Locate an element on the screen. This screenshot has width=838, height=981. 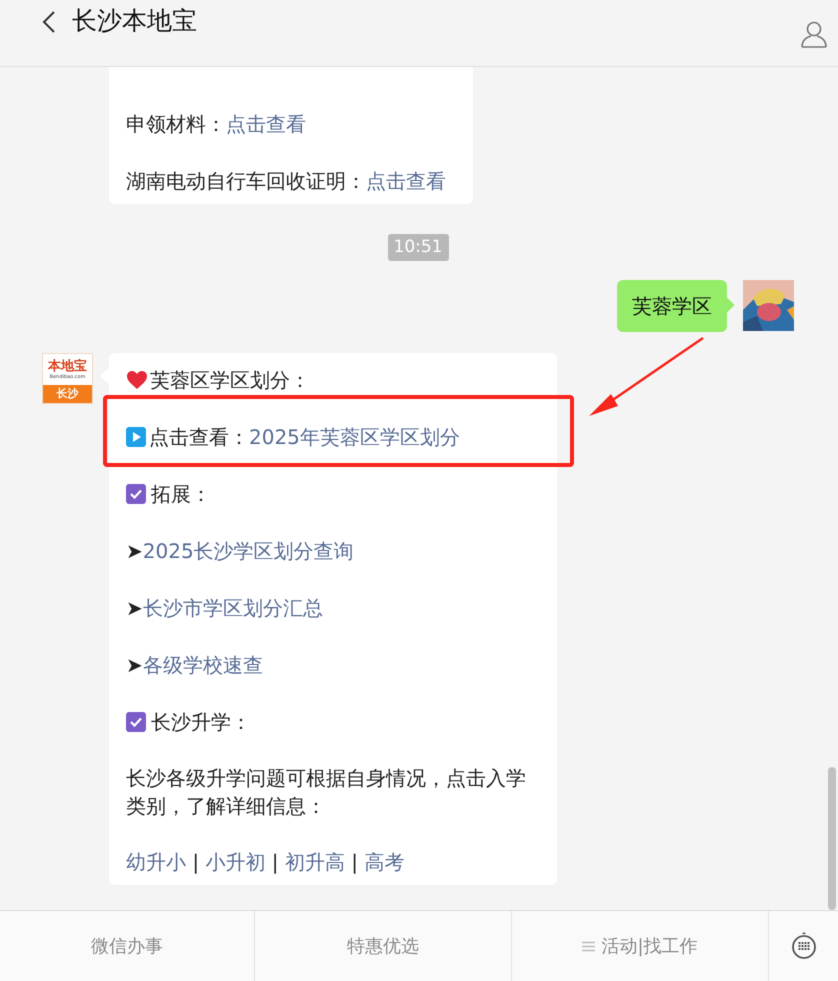
message-text: 芙蓉区学区划分： is located at coordinates (230, 380).